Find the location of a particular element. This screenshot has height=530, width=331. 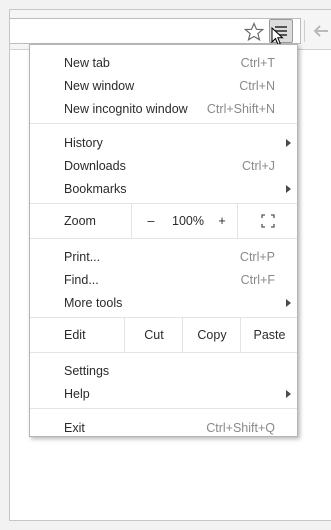

edit-row: Edit Cut Copy Paste is located at coordinates (163, 335).